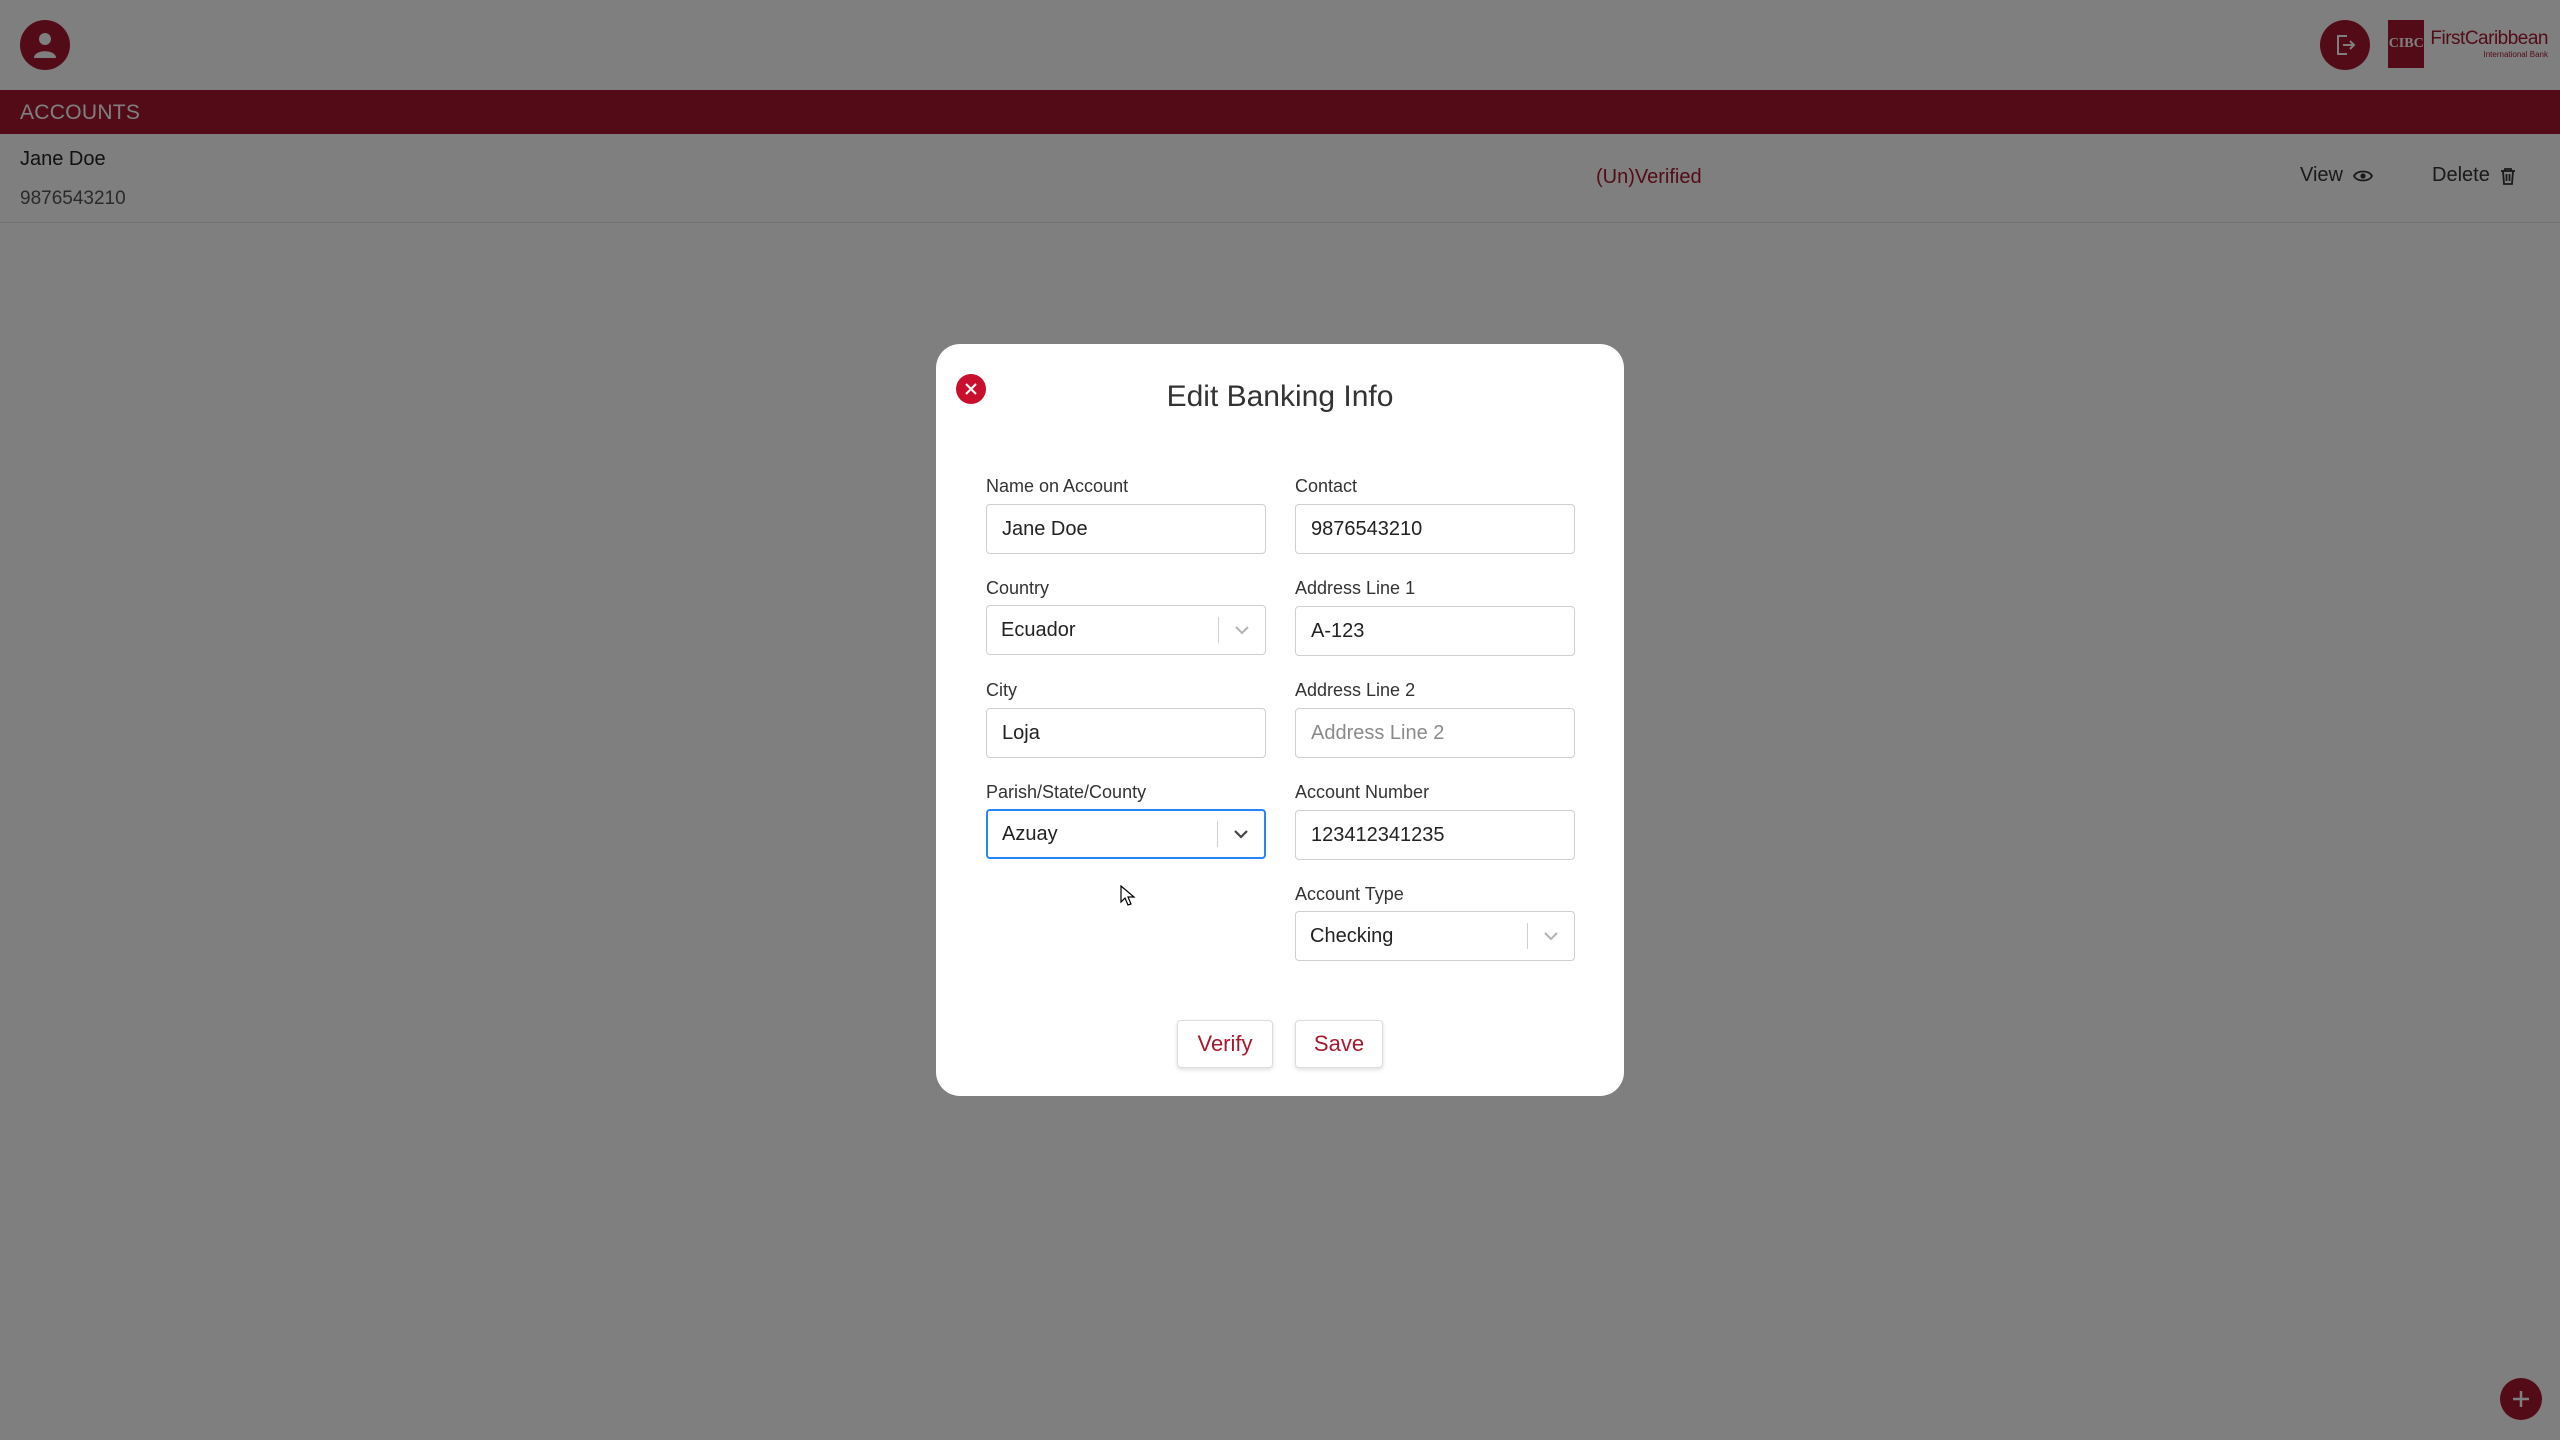 Image resolution: width=2560 pixels, height=1440 pixels. Describe the element at coordinates (1326, 486) in the screenshot. I see `contact-label: Contact` at that location.